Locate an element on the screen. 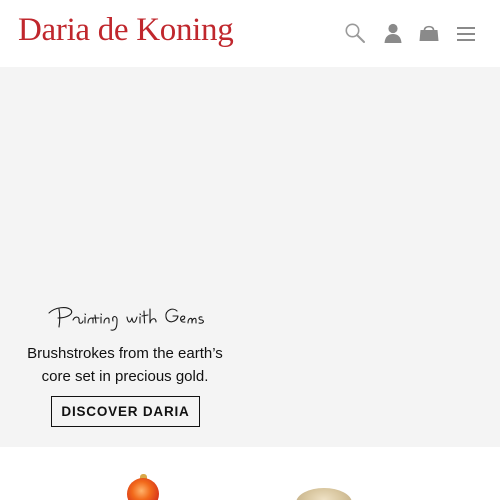 This screenshot has width=500, height=500. site-header: Daria de Koning is located at coordinates (250, 33).